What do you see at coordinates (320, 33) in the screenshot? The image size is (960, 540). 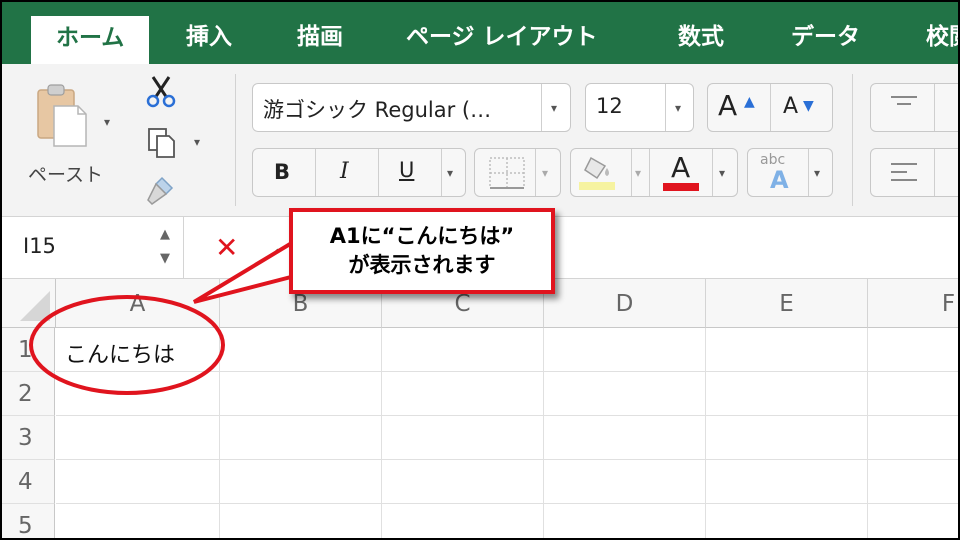 I see `tab-draw: 描画` at bounding box center [320, 33].